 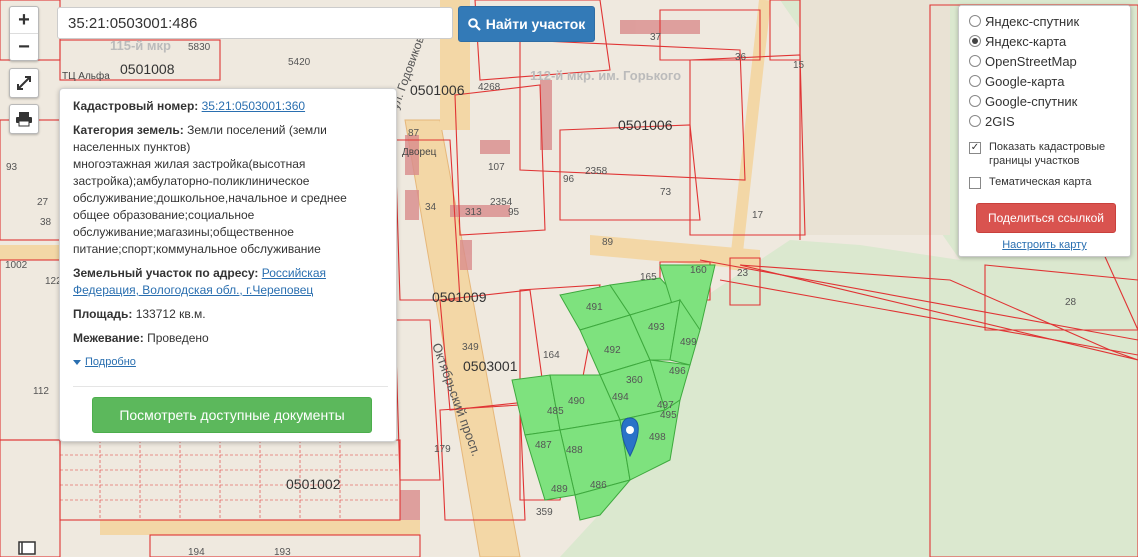 I want to click on basemap-option: Google-спутник, so click(x=1044, y=101).